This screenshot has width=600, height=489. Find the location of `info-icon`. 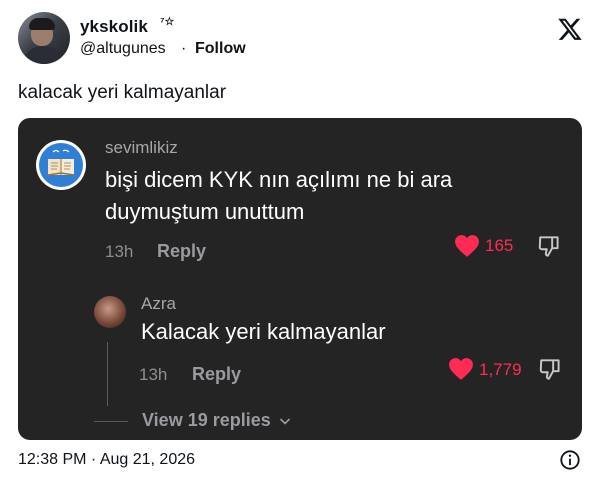

info-icon is located at coordinates (570, 460).